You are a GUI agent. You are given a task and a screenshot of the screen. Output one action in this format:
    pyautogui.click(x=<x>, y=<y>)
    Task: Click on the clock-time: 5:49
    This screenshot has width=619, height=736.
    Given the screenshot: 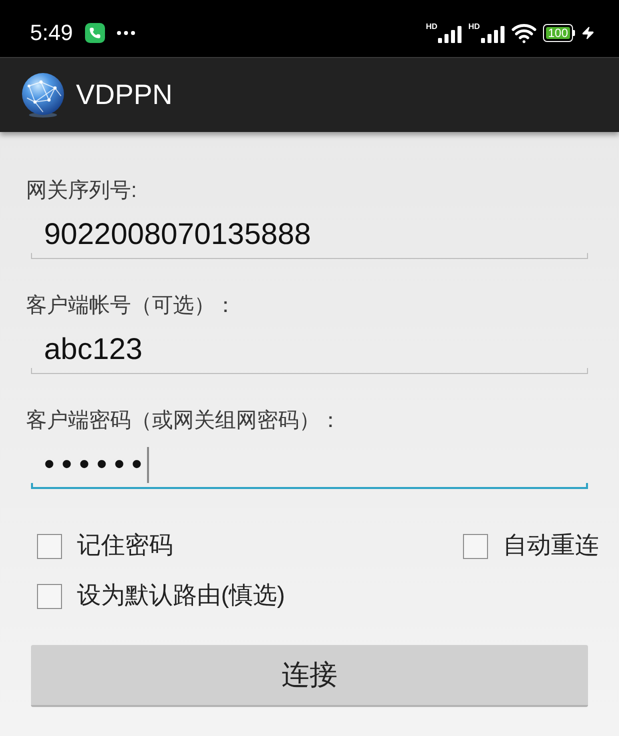 What is the action you would take?
    pyautogui.click(x=51, y=33)
    